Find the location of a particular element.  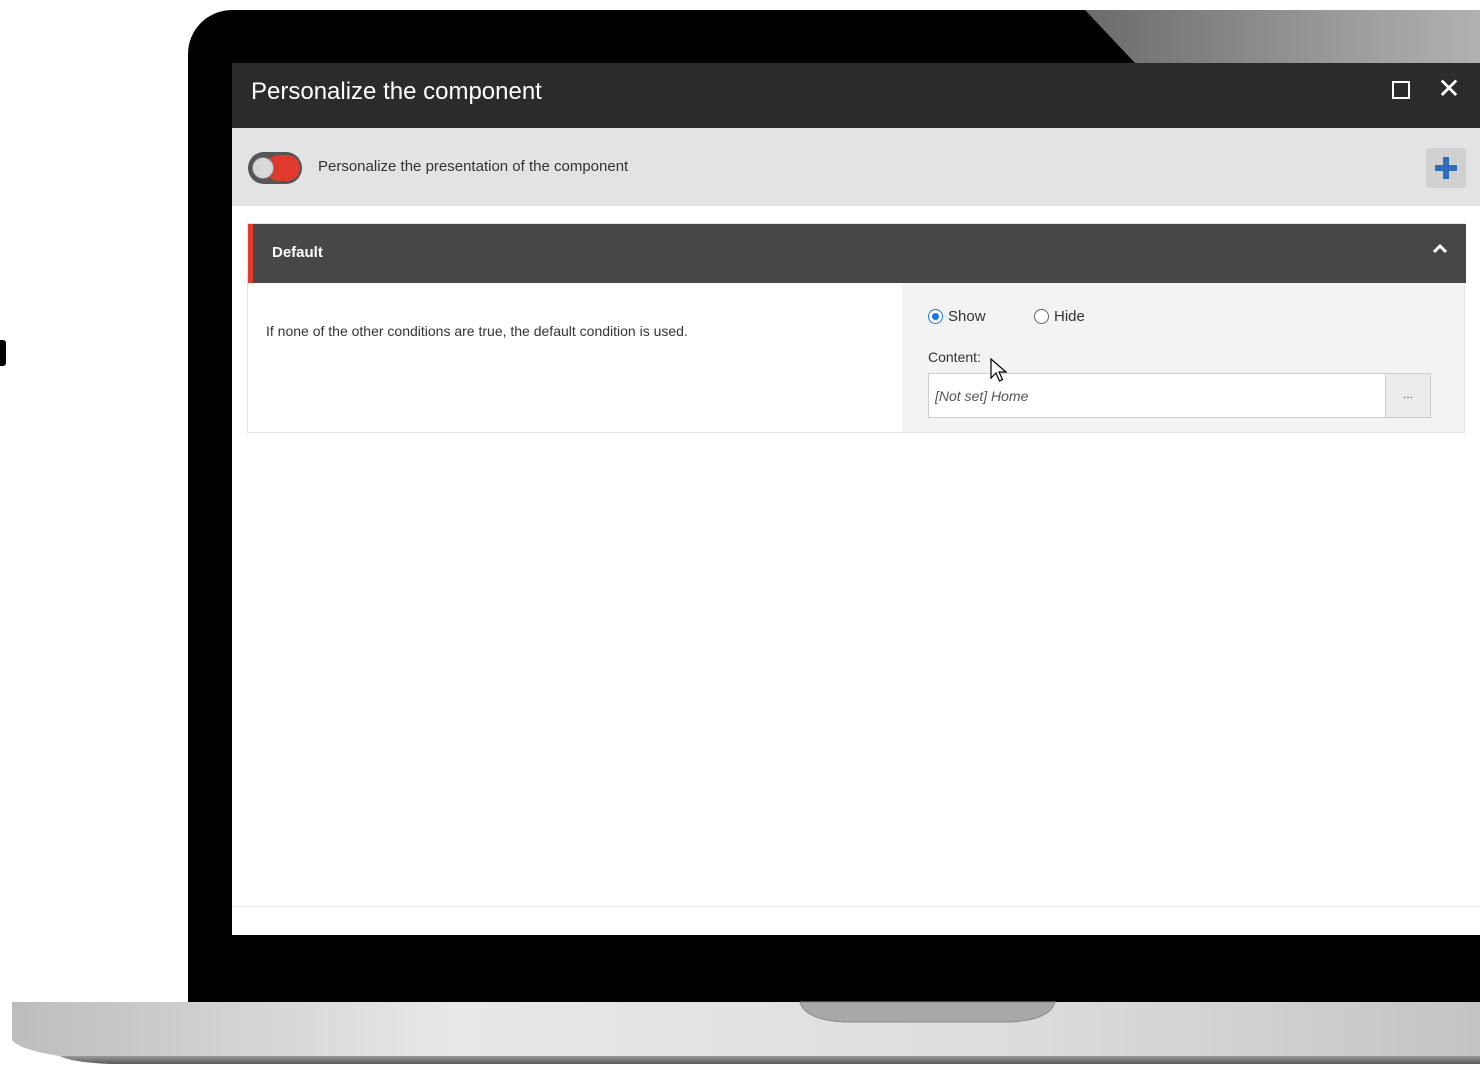

show-radio: Show is located at coordinates (963, 318).